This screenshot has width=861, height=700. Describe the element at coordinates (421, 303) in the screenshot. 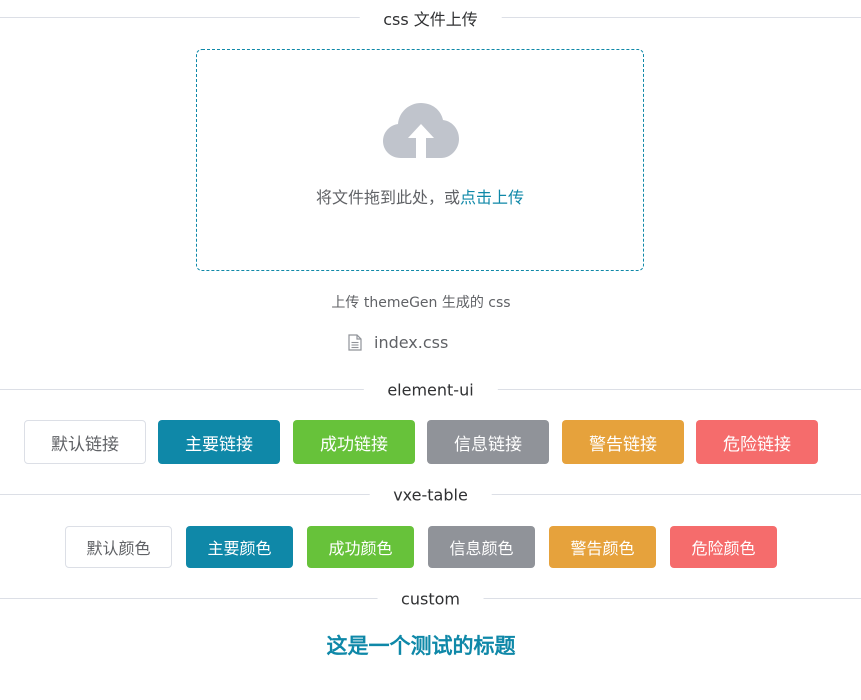

I see `upload-tip: 上传 themeGen 生成的 css` at that location.